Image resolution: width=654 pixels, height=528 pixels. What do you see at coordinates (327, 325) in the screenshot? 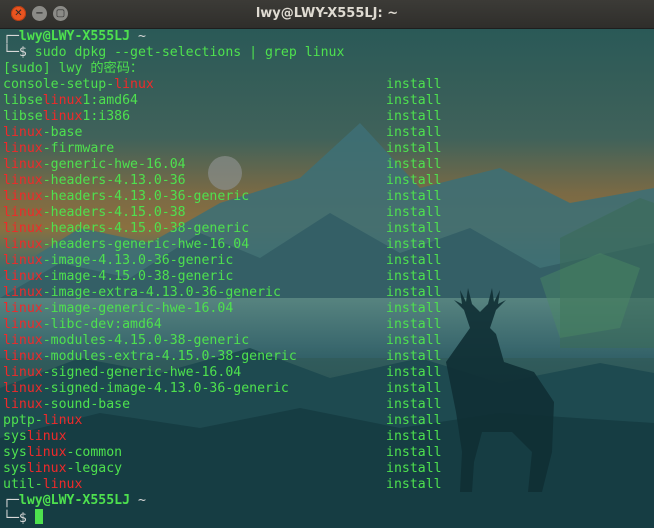
I see `package-row: linux-libc-dev:amd64 install` at bounding box center [327, 325].